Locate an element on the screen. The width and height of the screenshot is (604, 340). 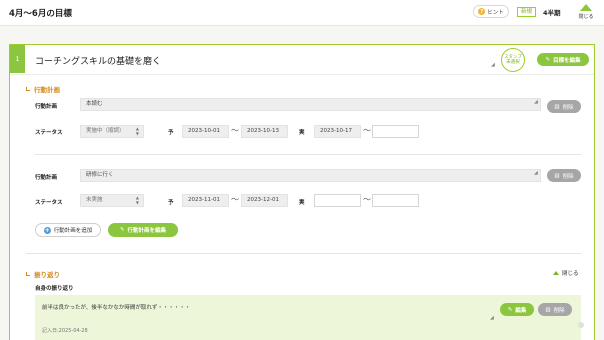
planned-start-input: 2023-11-01 is located at coordinates (205, 200).